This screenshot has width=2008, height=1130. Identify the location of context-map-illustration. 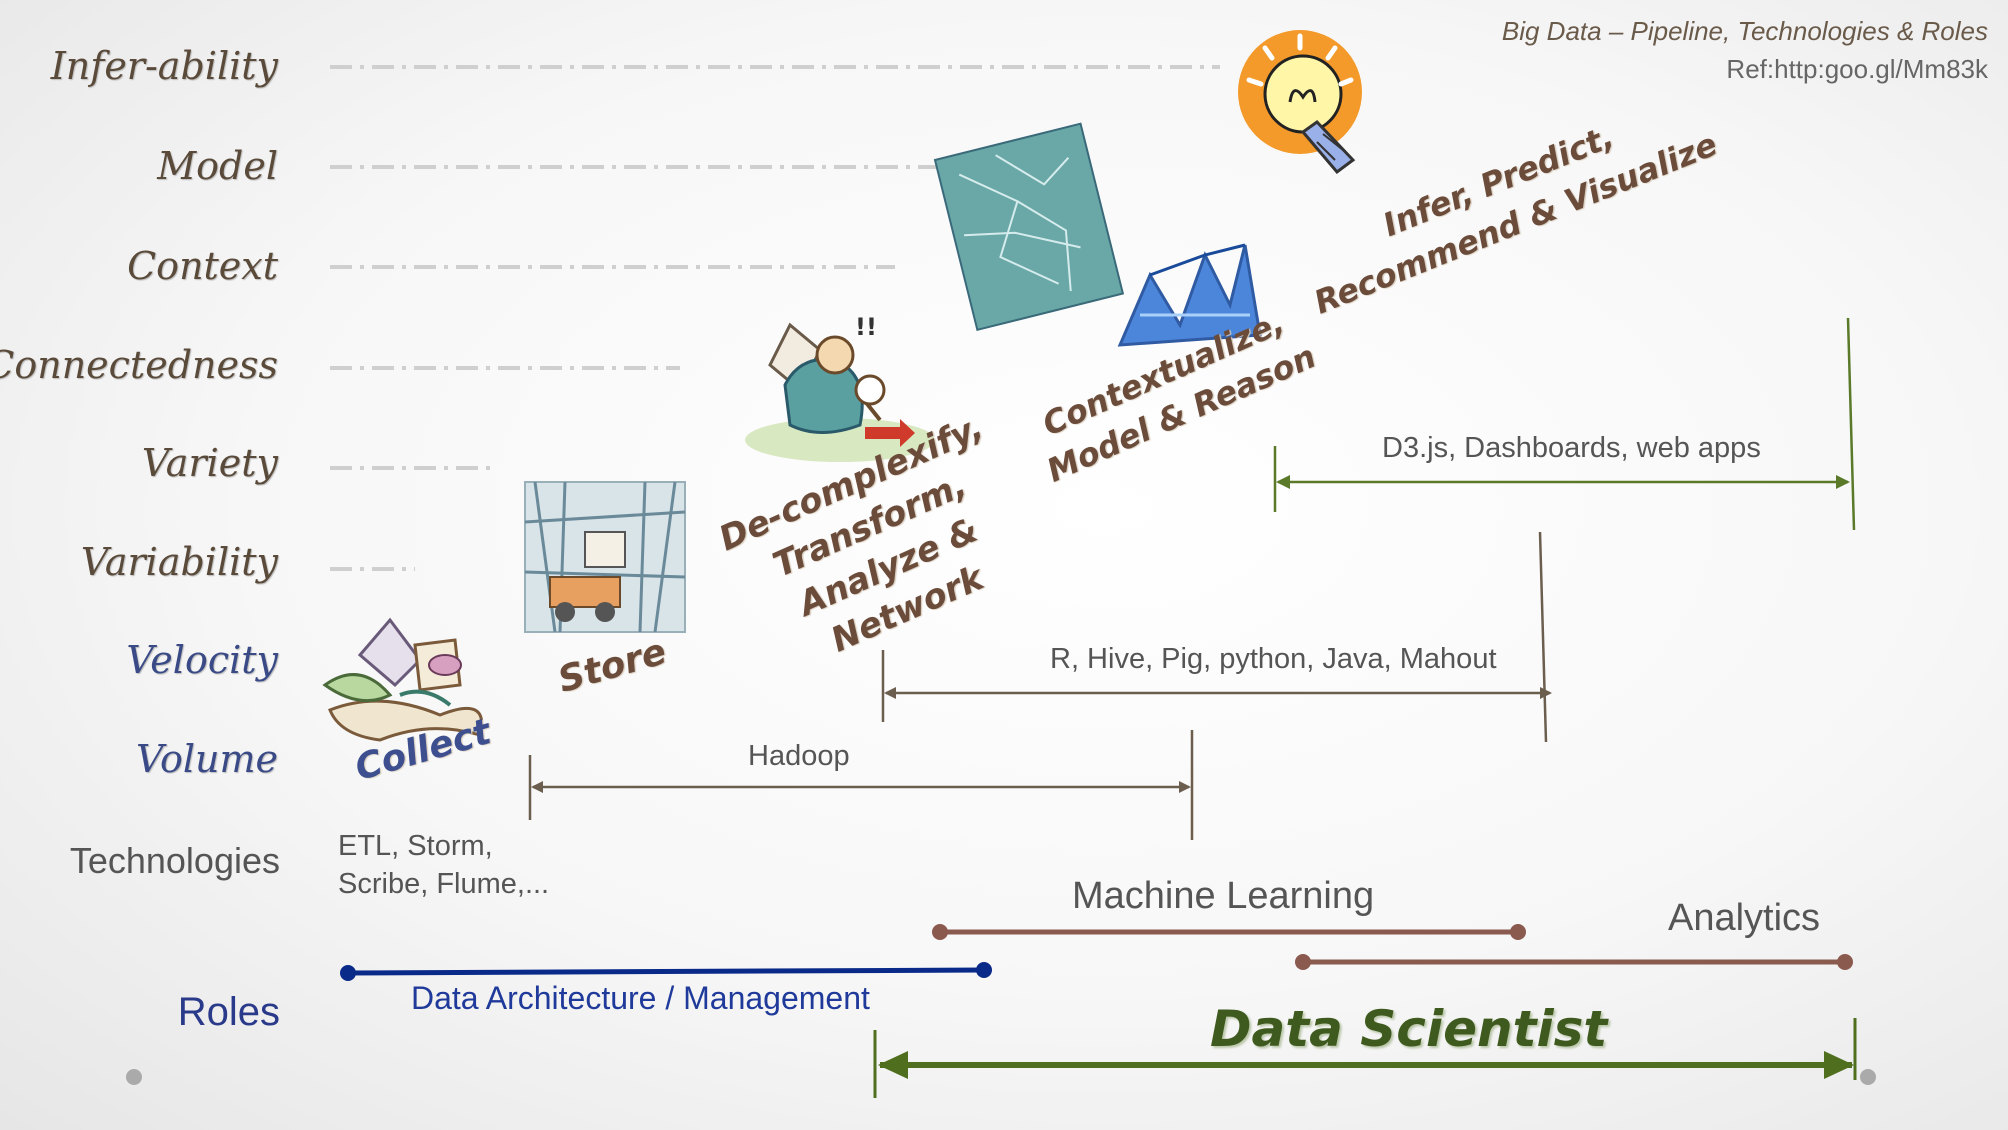
(1029, 227).